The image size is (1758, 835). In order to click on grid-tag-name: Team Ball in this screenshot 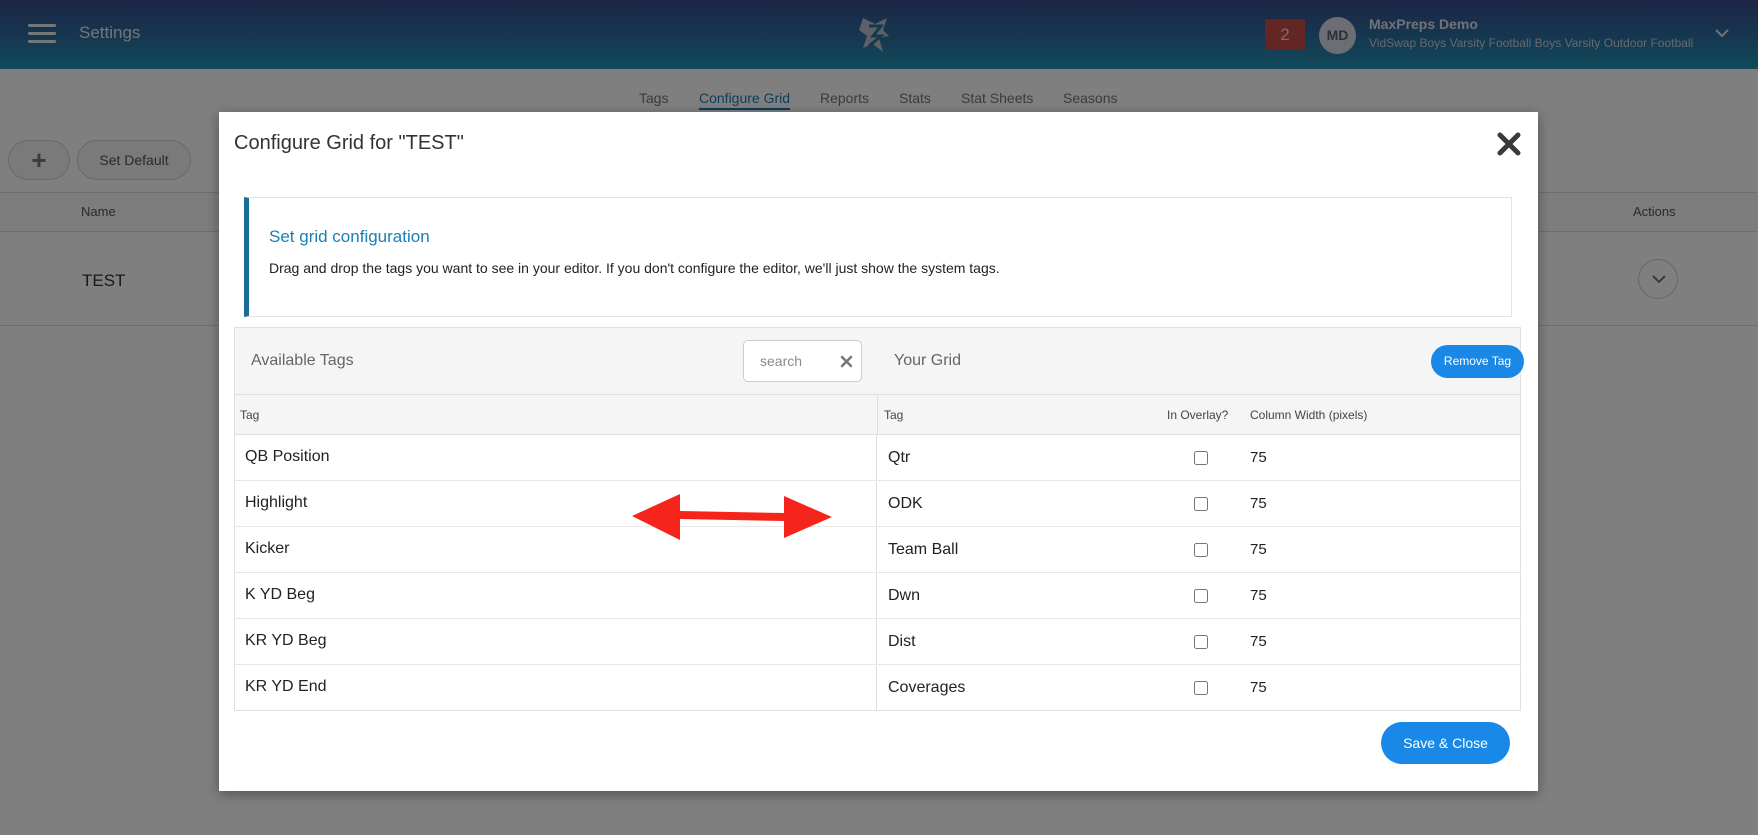, I will do `click(923, 549)`.